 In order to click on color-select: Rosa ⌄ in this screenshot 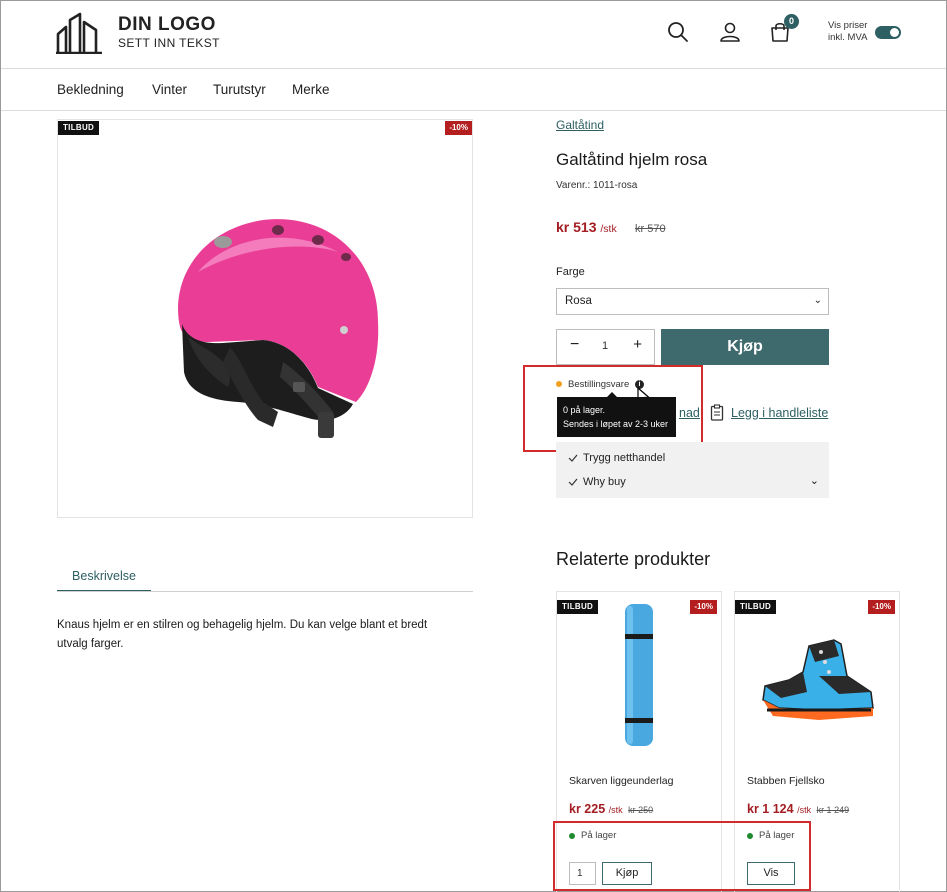, I will do `click(692, 301)`.